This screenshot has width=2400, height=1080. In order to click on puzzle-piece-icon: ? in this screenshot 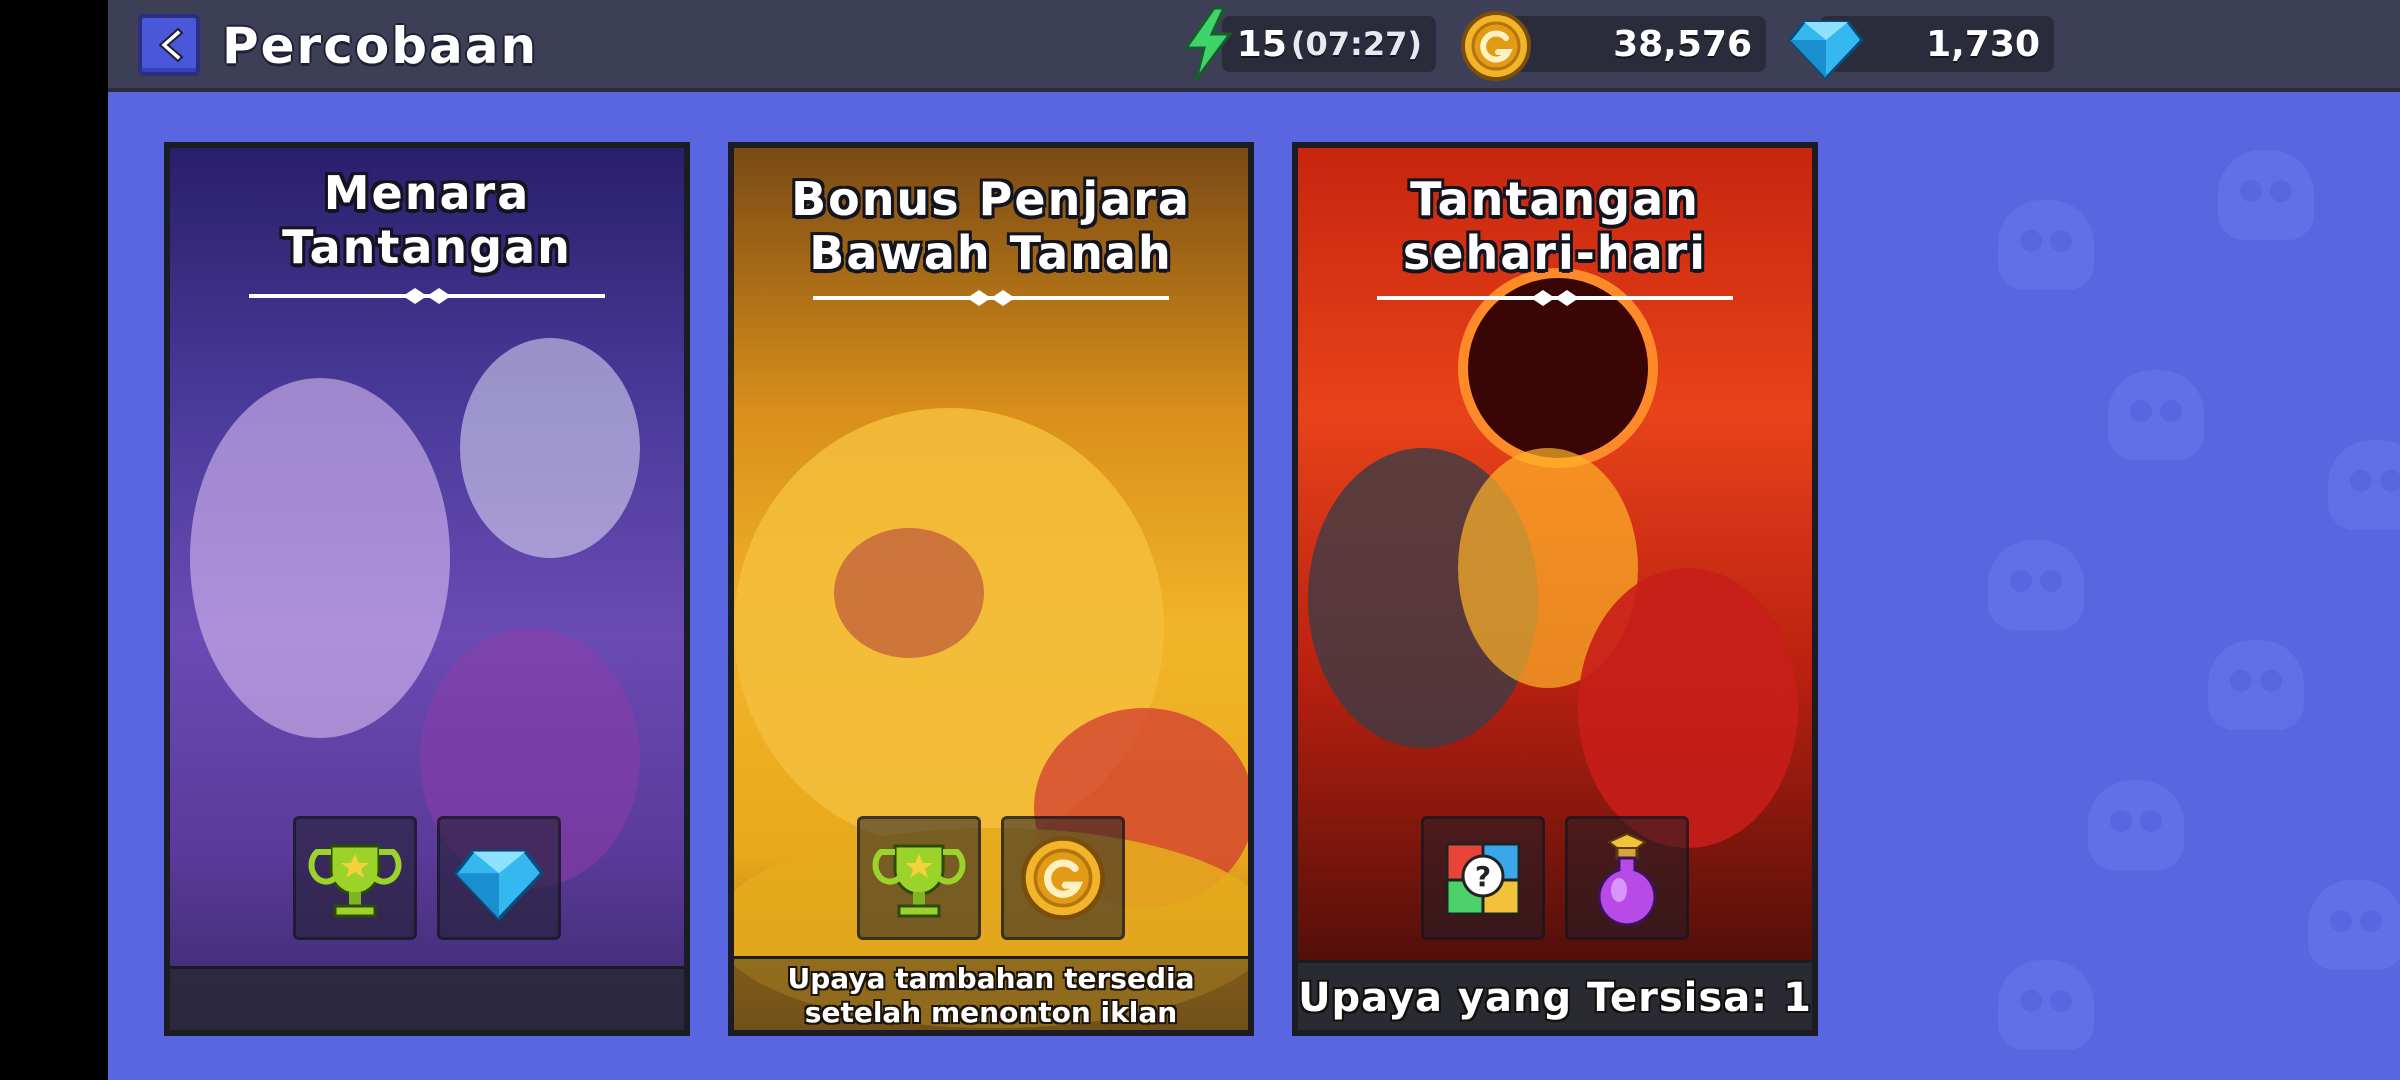, I will do `click(1483, 879)`.